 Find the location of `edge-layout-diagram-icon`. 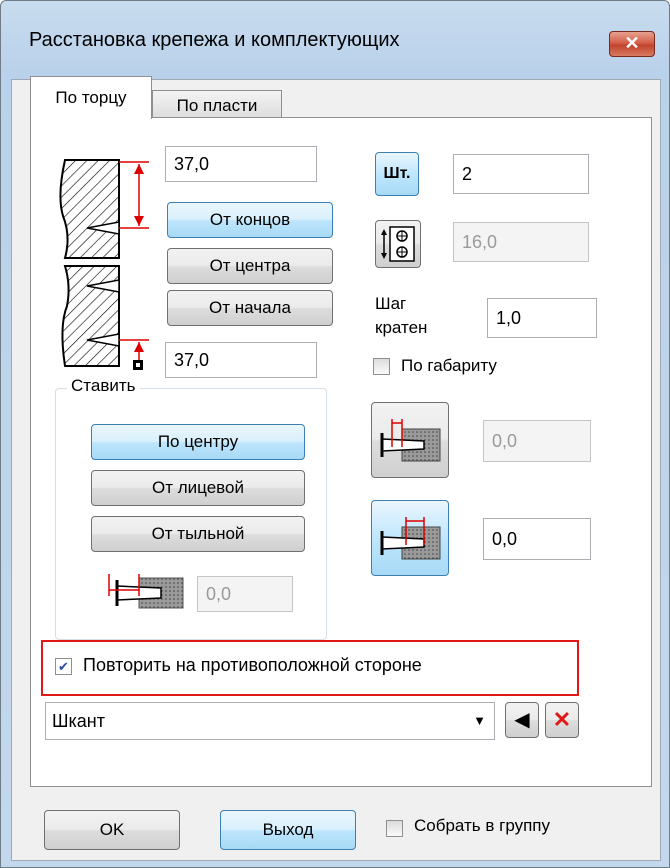

edge-layout-diagram-icon is located at coordinates (104, 264).